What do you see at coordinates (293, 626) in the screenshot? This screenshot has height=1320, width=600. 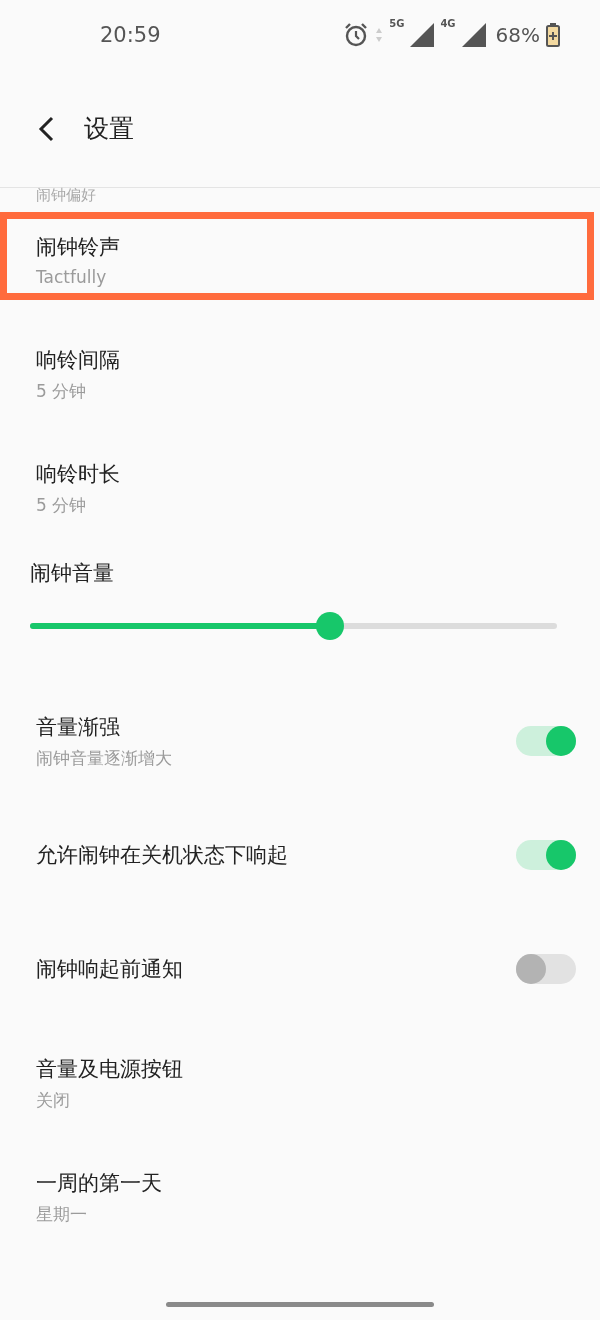 I see `volume-slider` at bounding box center [293, 626].